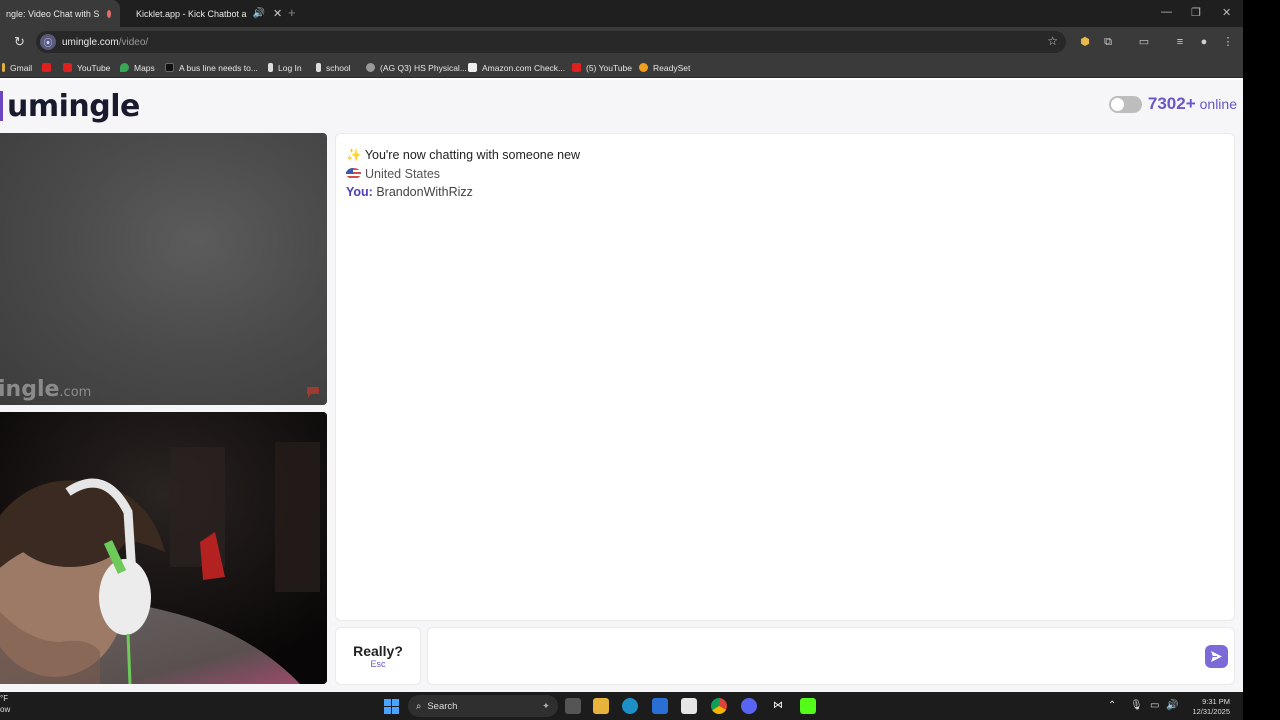 The width and height of the screenshot is (1280, 720). I want to click on clock: 9:31 PM 12/31/2025, so click(1208, 707).